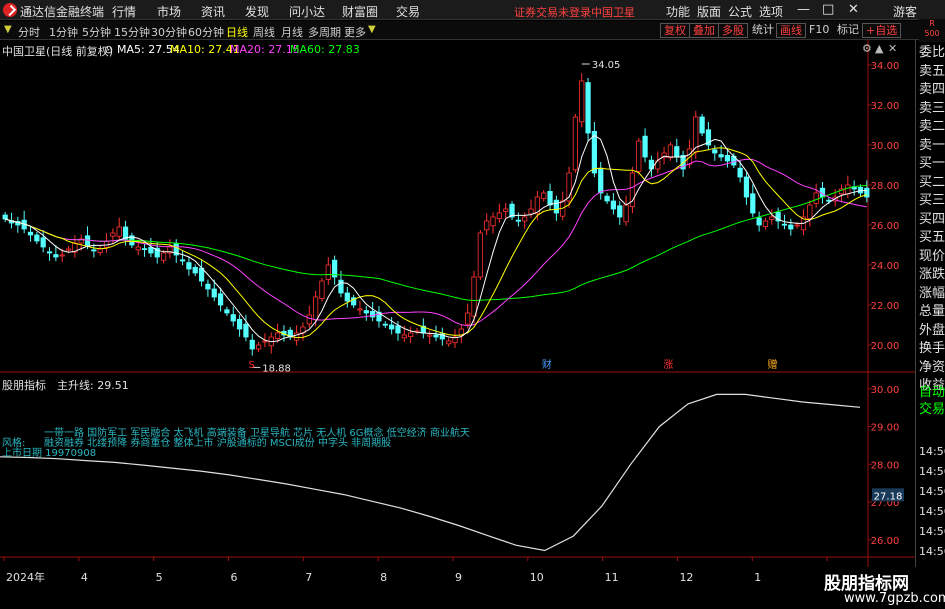 This screenshot has height=609, width=945. Describe the element at coordinates (791, 30) in the screenshot. I see `draw-line-button: 画线` at that location.